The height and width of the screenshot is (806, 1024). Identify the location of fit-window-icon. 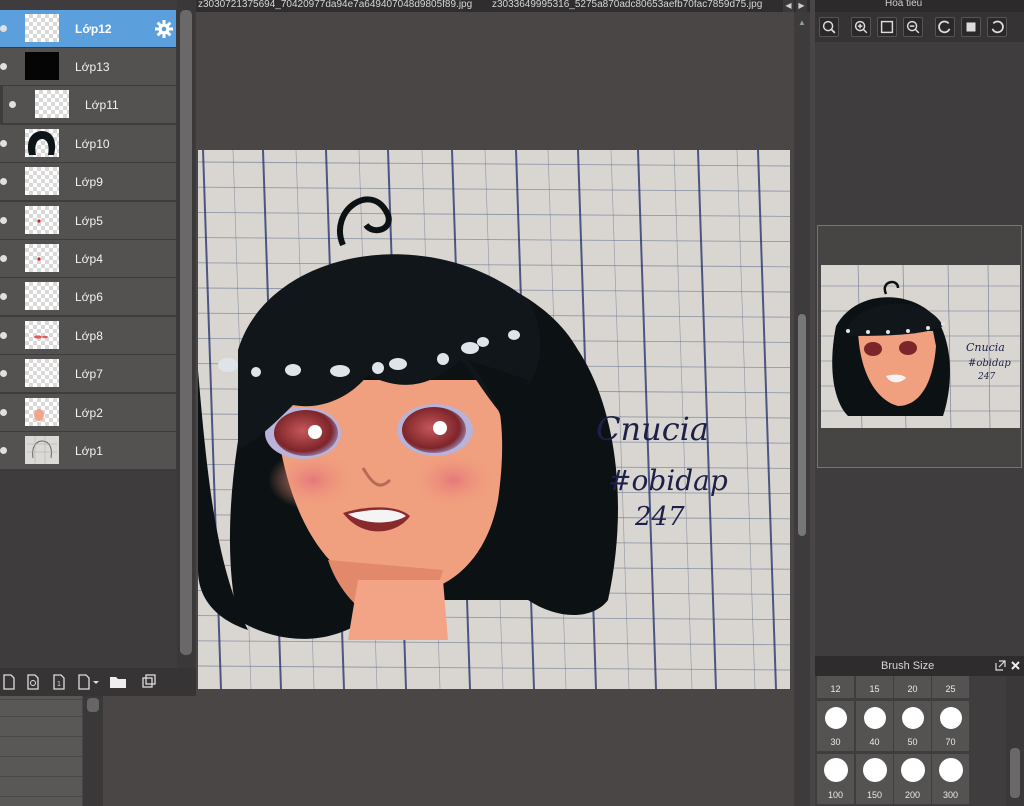
(971, 27).